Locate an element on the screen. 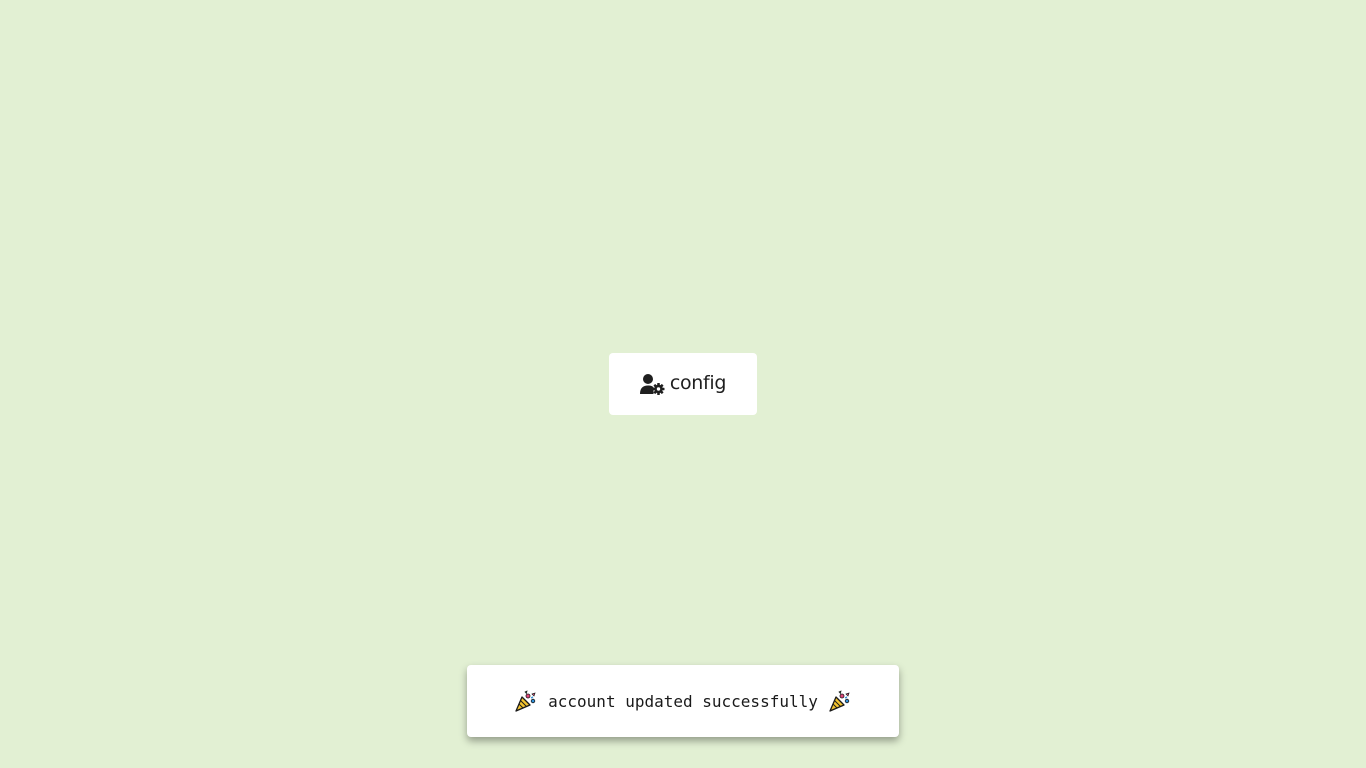 The height and width of the screenshot is (768, 1366). toast-notification: account updated successfully is located at coordinates (683, 701).